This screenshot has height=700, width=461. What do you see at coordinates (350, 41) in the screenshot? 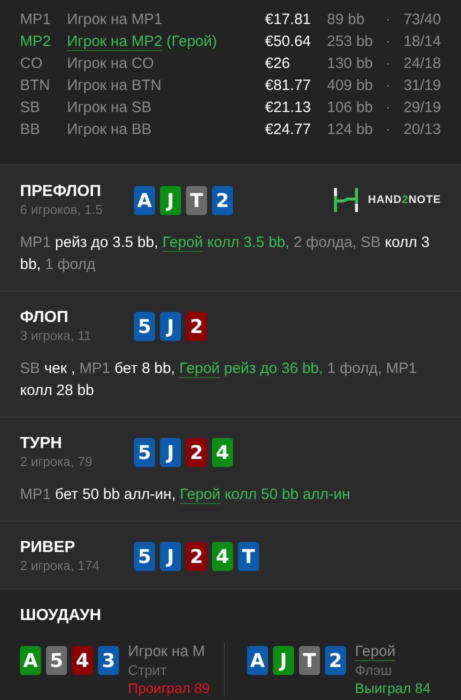
I see `player-bb: 253 bb` at bounding box center [350, 41].